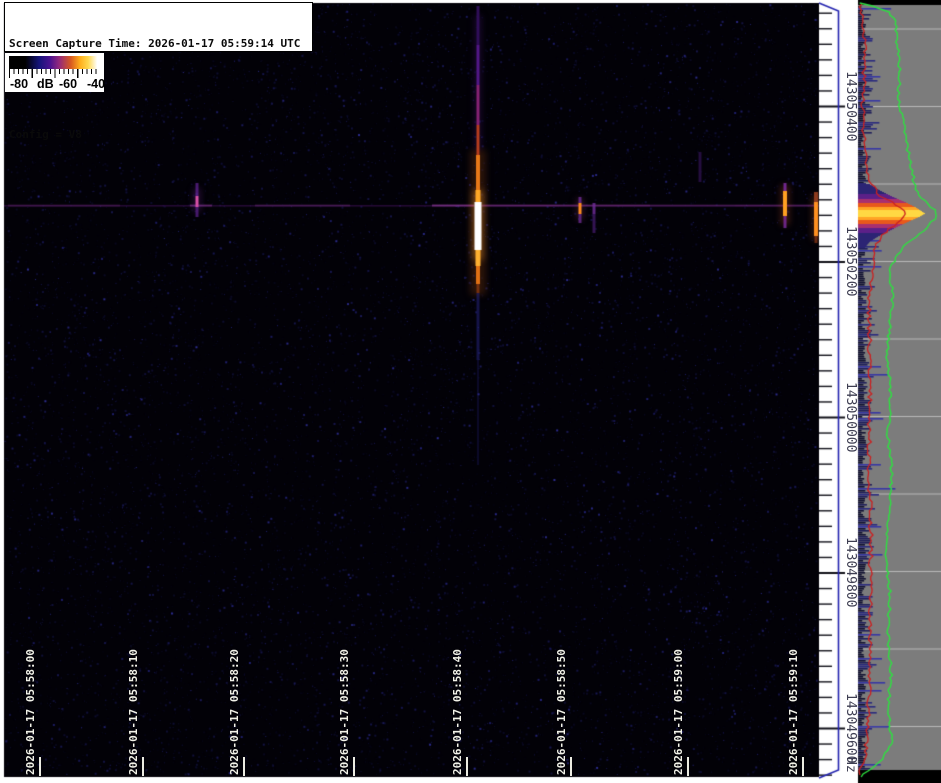 The image size is (941, 783). Describe the element at coordinates (45, 84) in the screenshot. I see `colorbar-label: dB` at that location.